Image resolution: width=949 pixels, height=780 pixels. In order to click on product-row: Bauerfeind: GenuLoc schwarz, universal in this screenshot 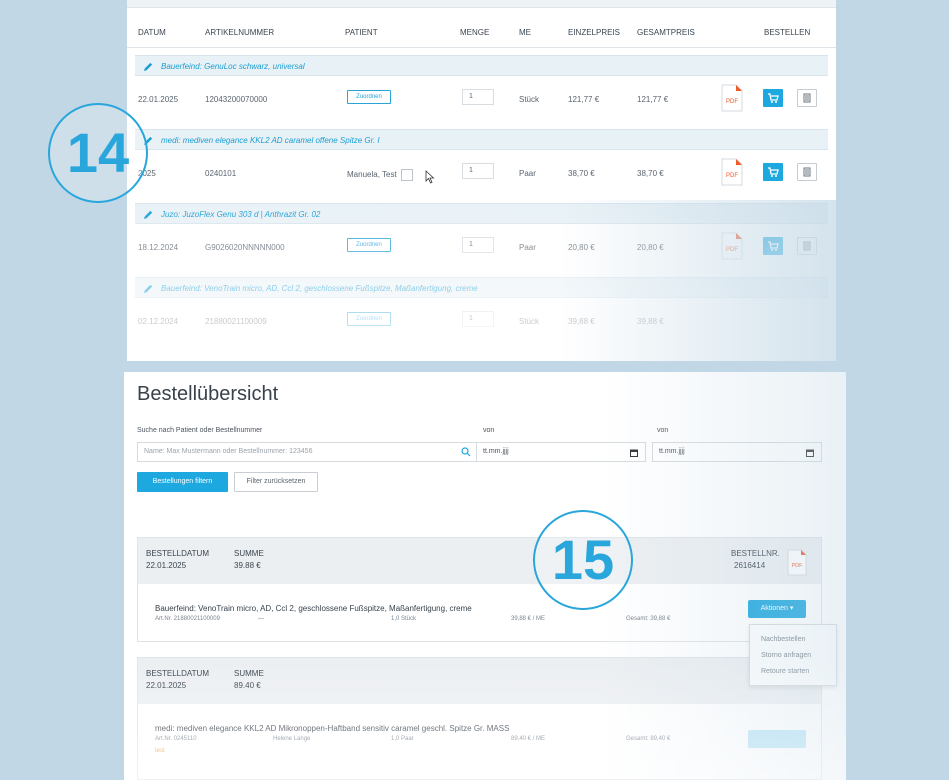, I will do `click(481, 65)`.